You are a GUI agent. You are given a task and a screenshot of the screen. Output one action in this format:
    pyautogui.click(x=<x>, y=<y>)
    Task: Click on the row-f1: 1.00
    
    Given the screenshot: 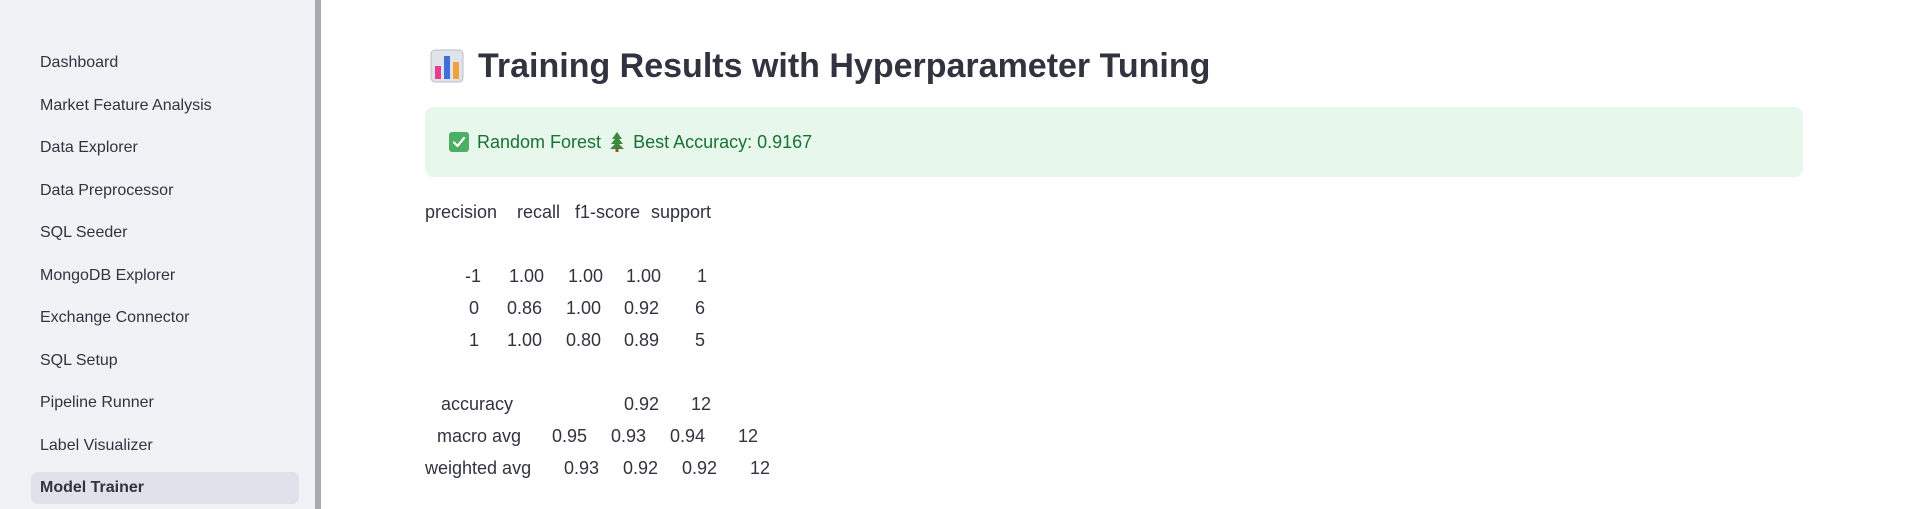 What is the action you would take?
    pyautogui.click(x=644, y=276)
    